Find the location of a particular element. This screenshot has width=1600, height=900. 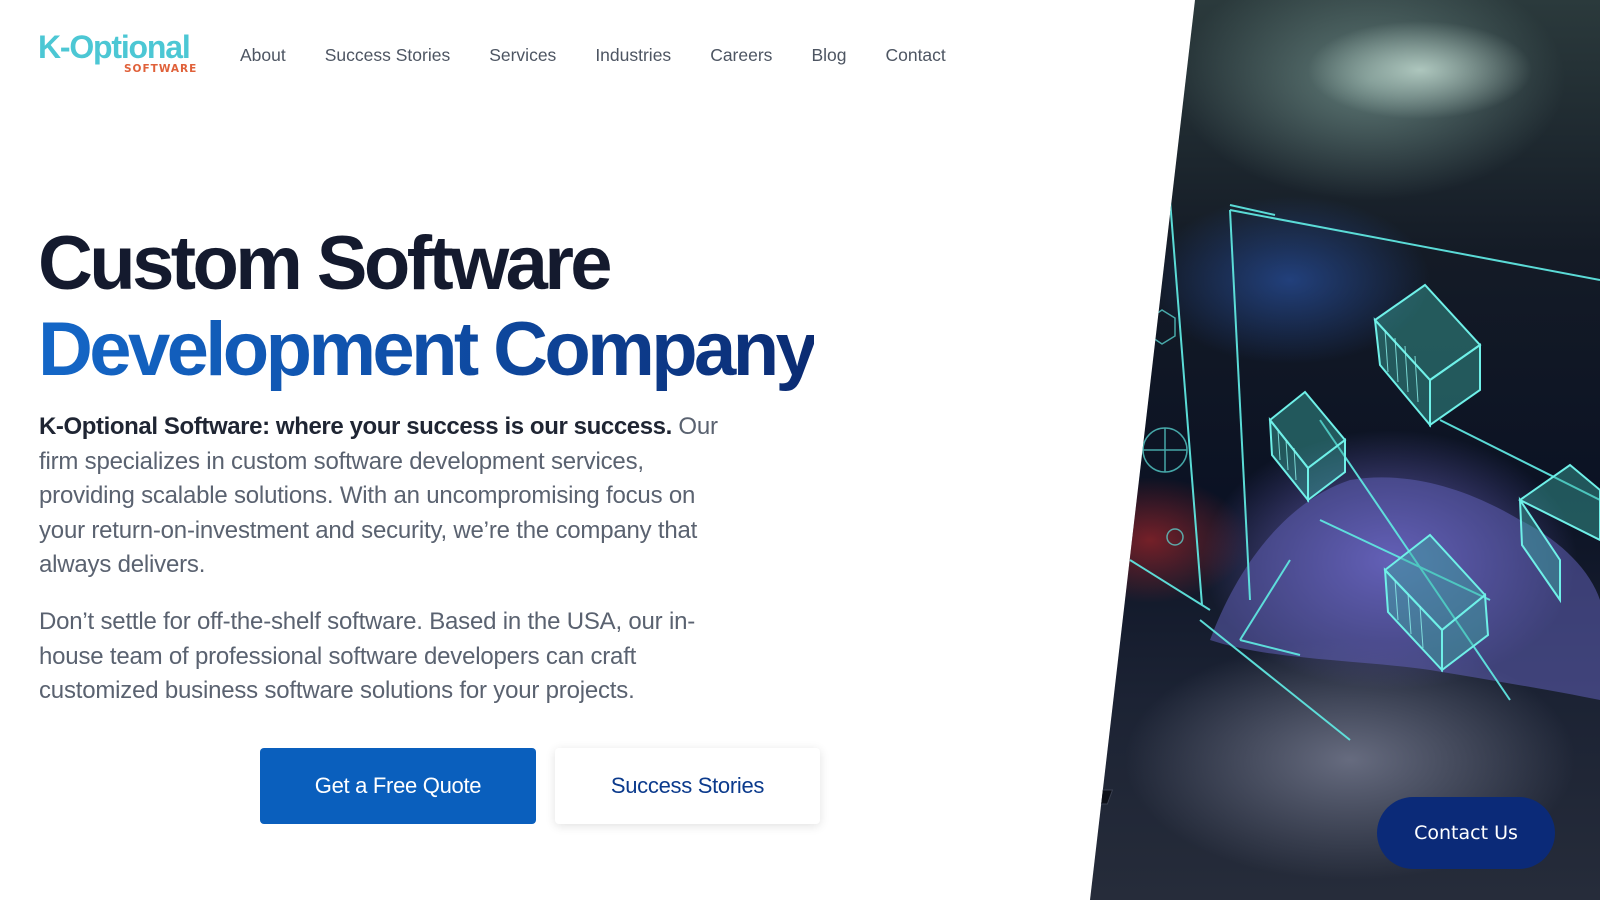

nav-item-contact: Contact is located at coordinates (915, 55).